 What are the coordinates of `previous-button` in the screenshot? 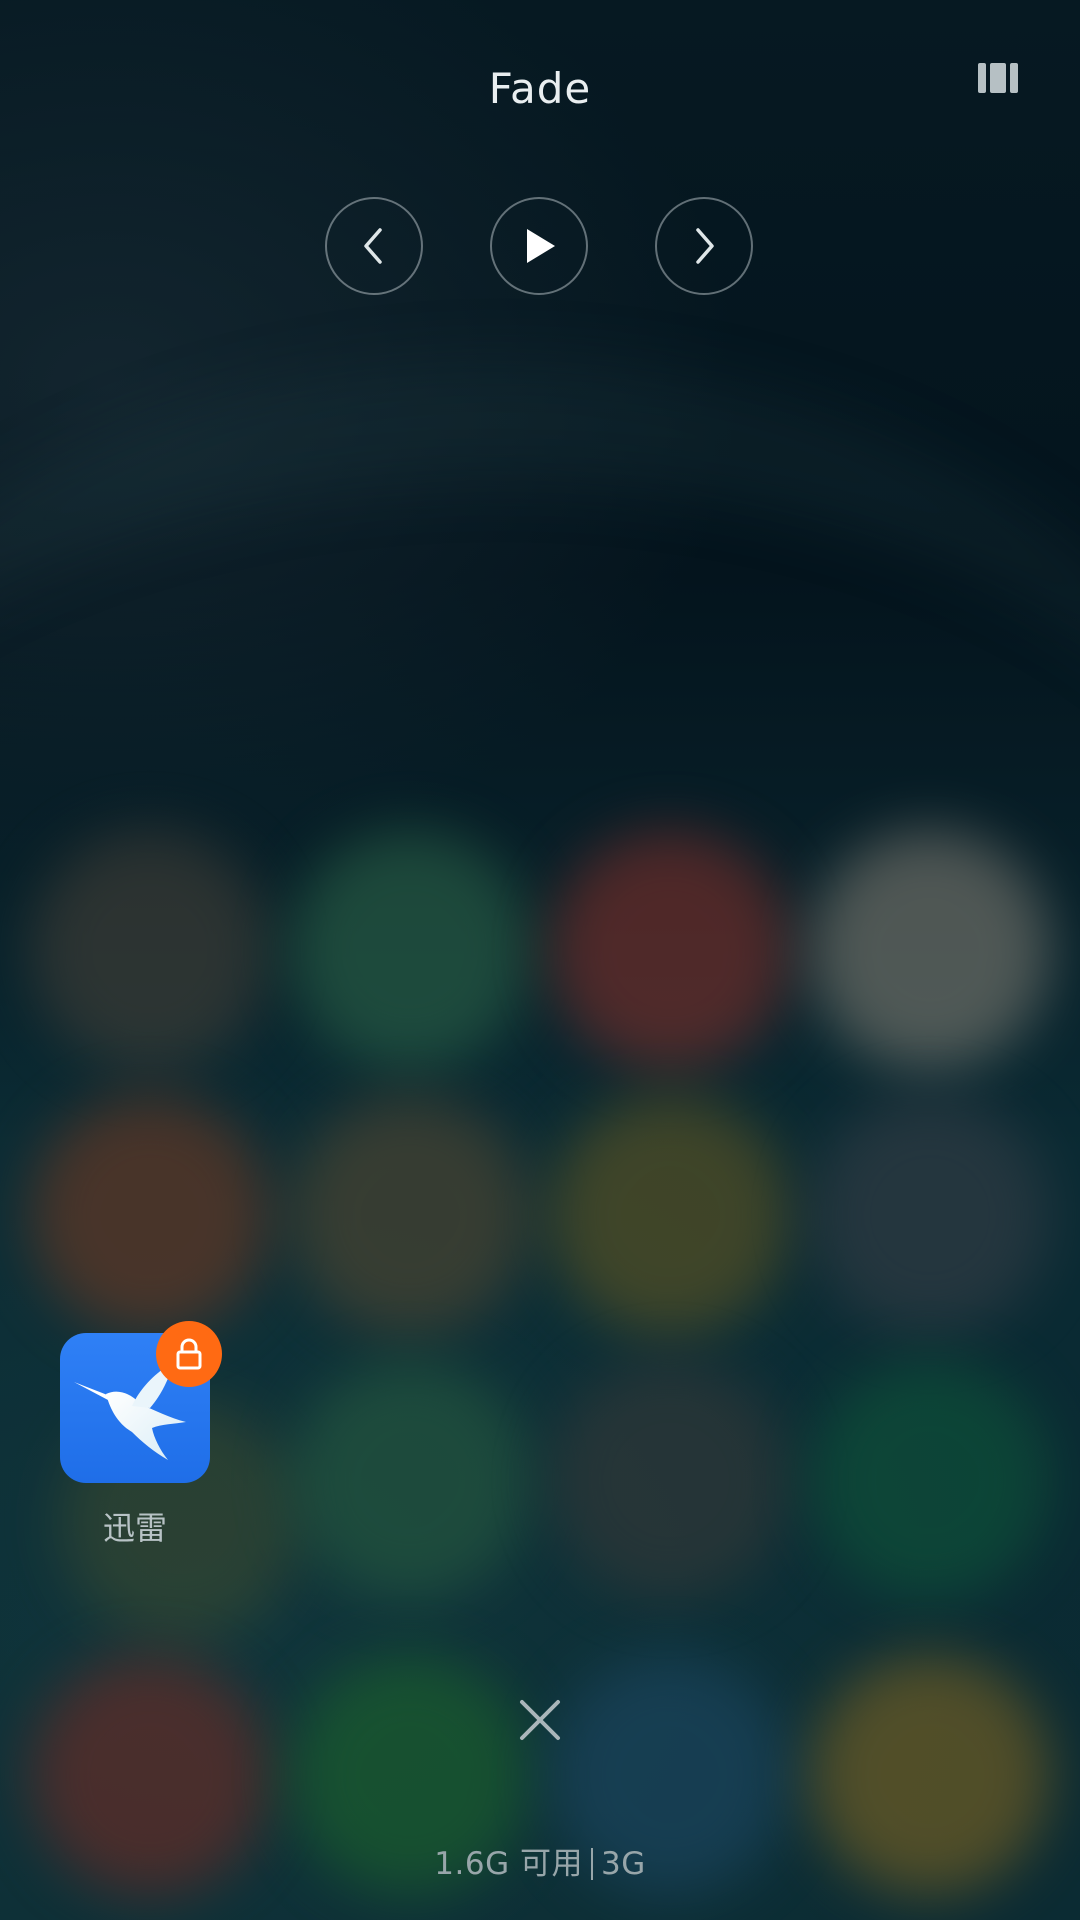 It's located at (374, 246).